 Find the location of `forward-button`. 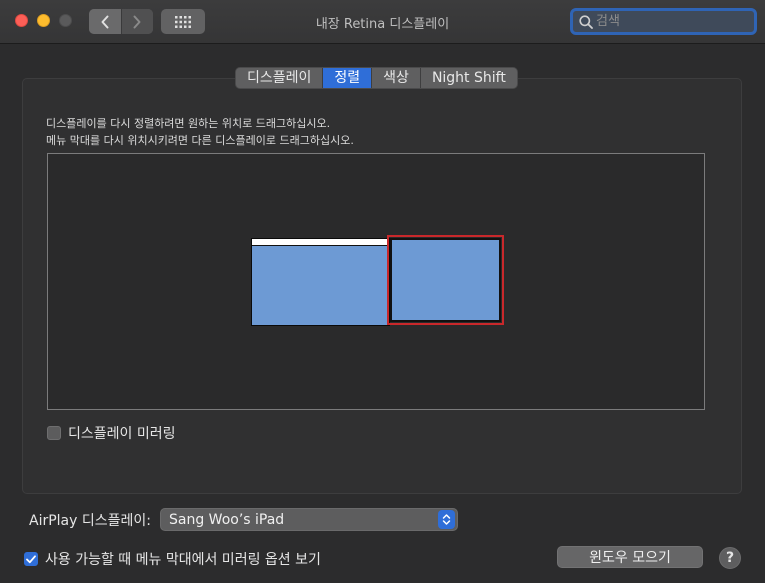

forward-button is located at coordinates (137, 21).